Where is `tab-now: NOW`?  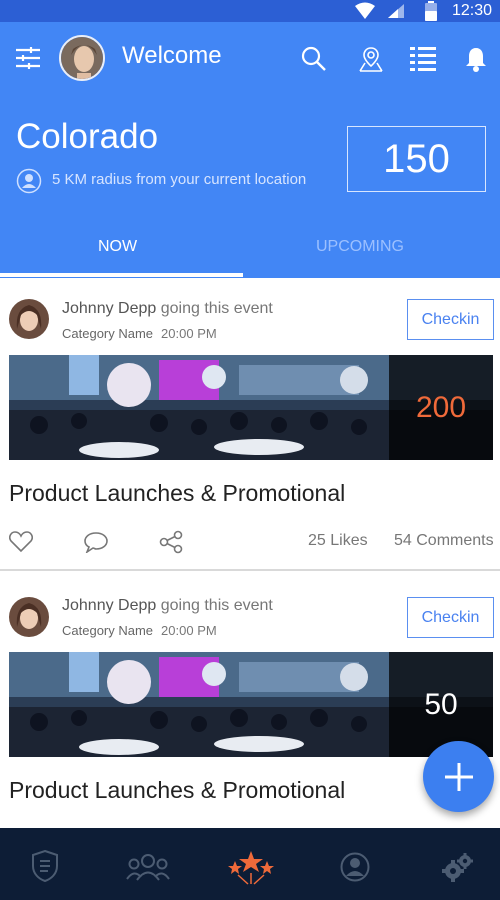
tab-now: NOW is located at coordinates (117, 247).